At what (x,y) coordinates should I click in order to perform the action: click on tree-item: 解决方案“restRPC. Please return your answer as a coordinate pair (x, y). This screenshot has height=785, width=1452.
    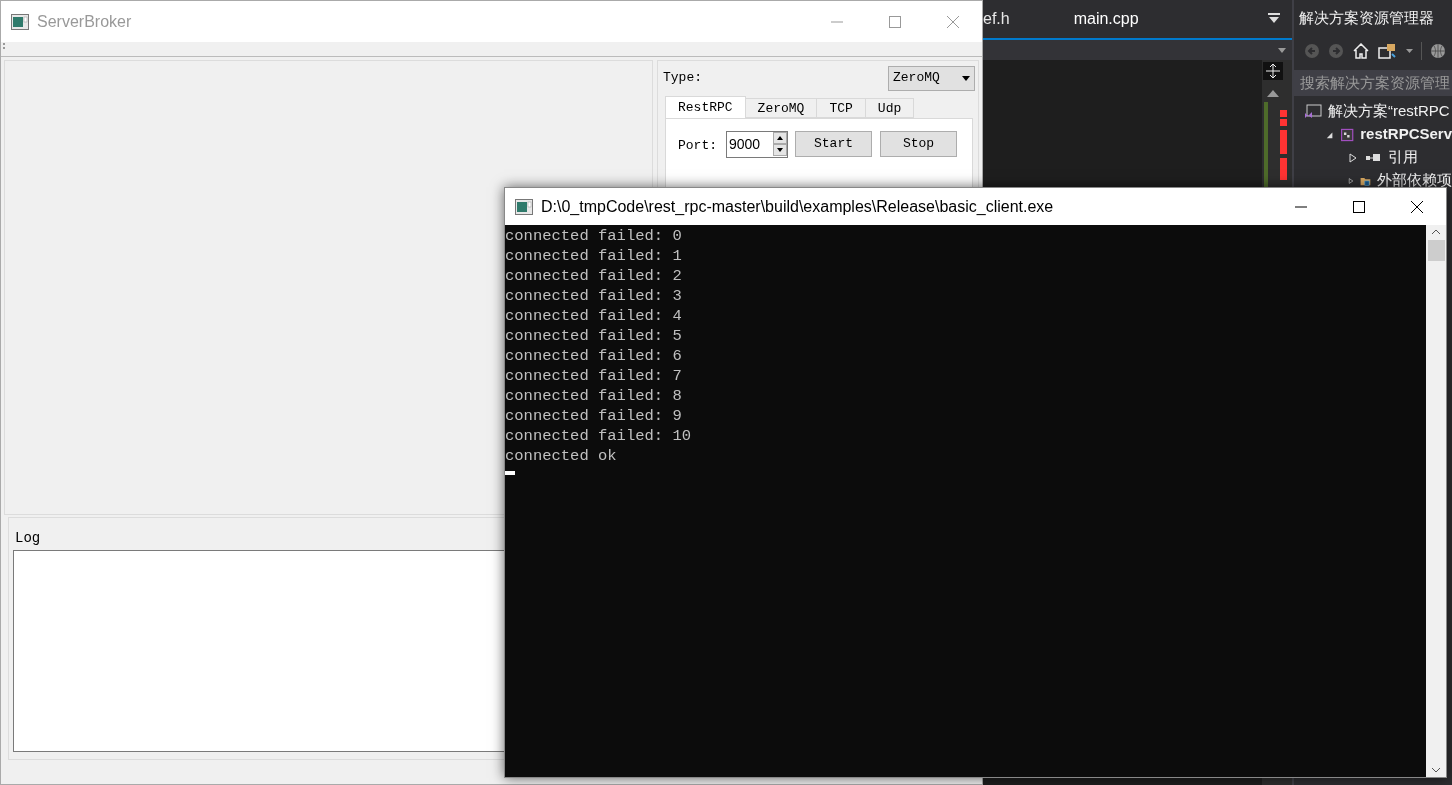
    Looking at the image, I should click on (1373, 111).